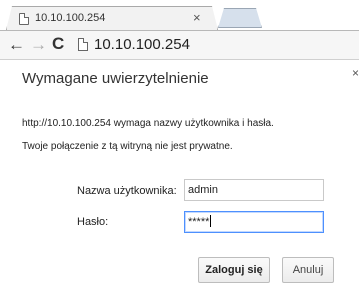 The image size is (359, 306). I want to click on text-caret, so click(211, 221).